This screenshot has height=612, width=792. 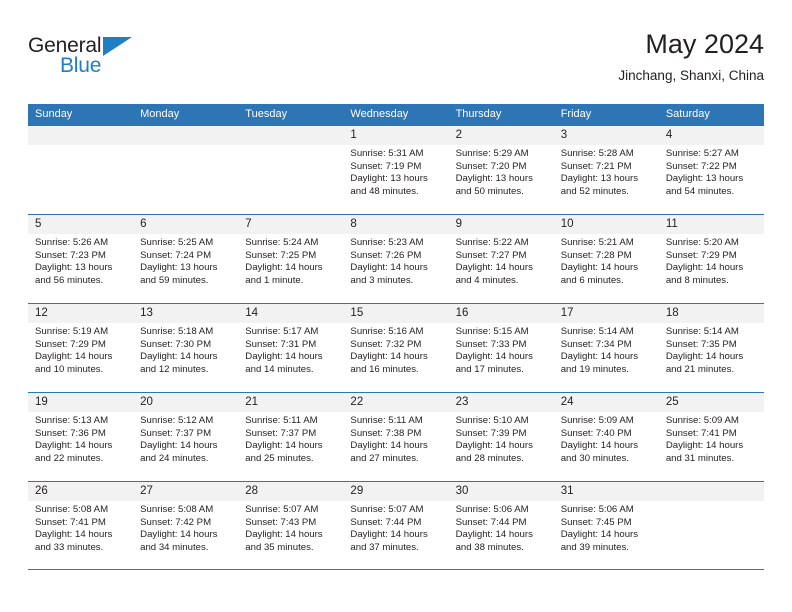 I want to click on sunrise-text: Sunrise: 5:14 AM, so click(x=702, y=331).